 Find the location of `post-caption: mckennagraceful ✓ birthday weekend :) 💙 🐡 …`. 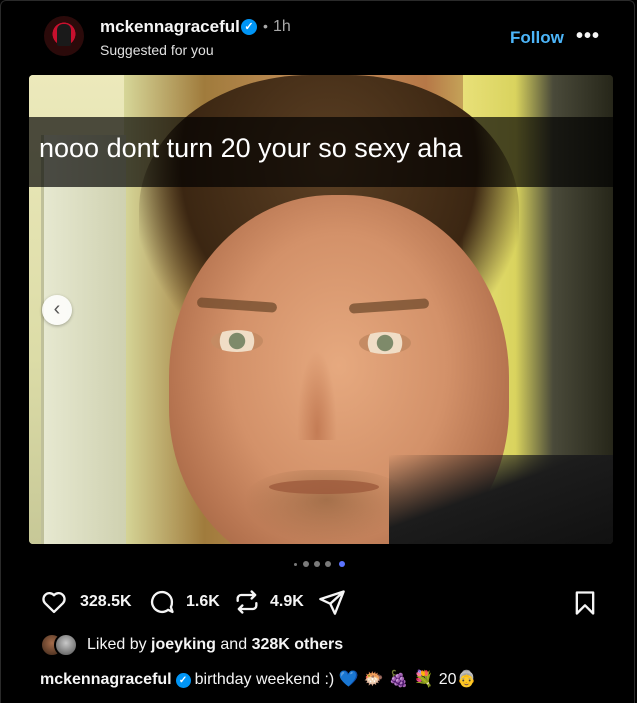

post-caption: mckennagraceful ✓ birthday weekend :) 💙 🐡 … is located at coordinates (258, 679).